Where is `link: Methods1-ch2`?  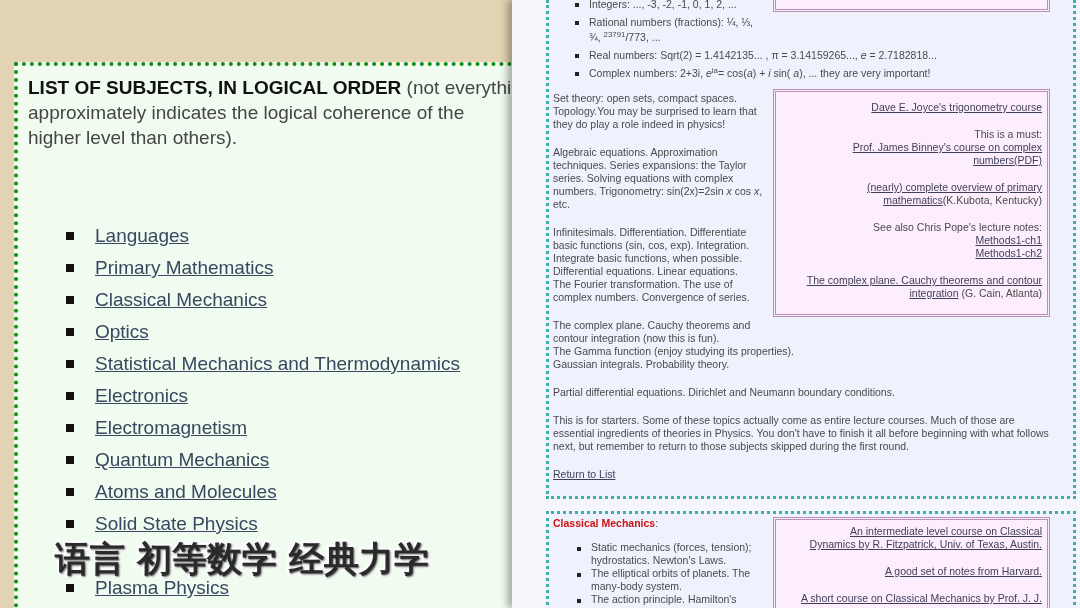
link: Methods1-ch2 is located at coordinates (1008, 253).